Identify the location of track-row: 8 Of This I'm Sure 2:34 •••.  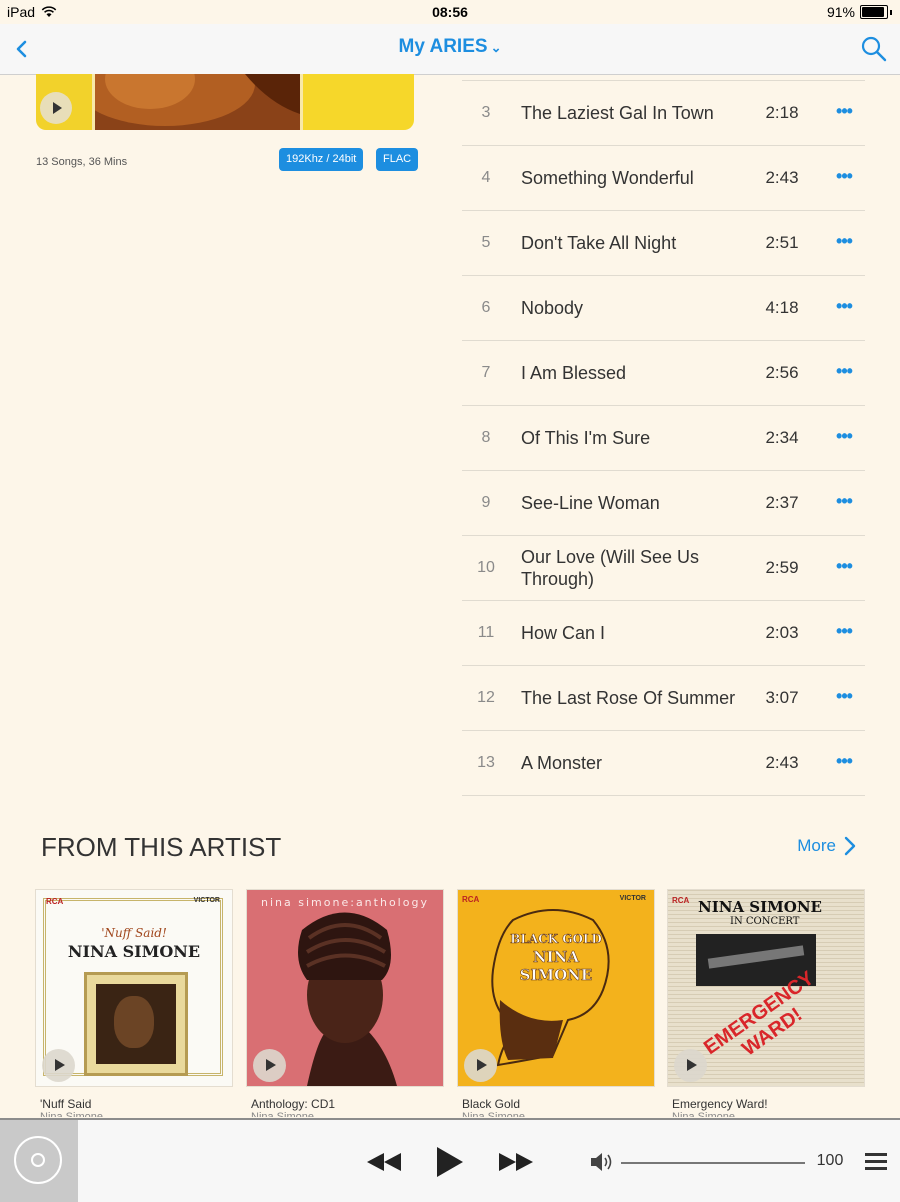
(663, 438).